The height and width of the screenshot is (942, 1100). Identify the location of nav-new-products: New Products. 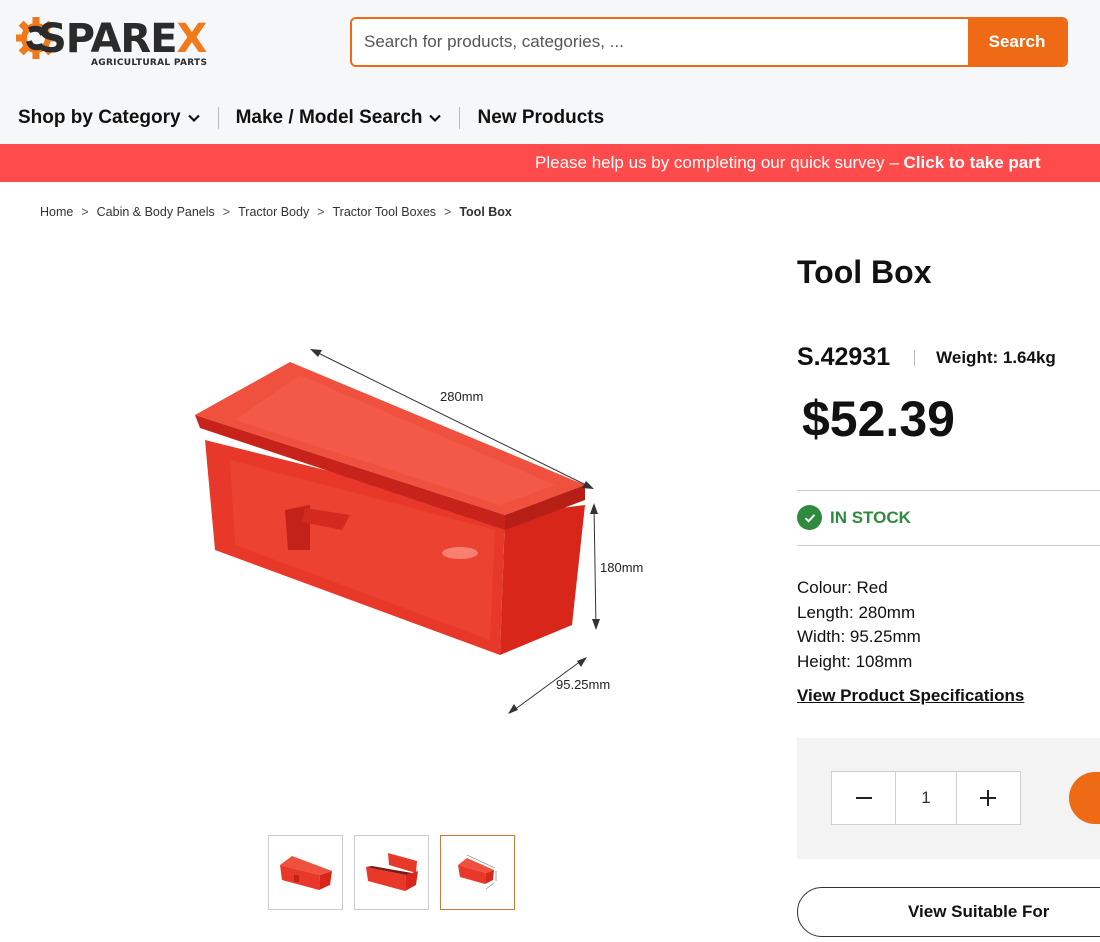
(540, 118).